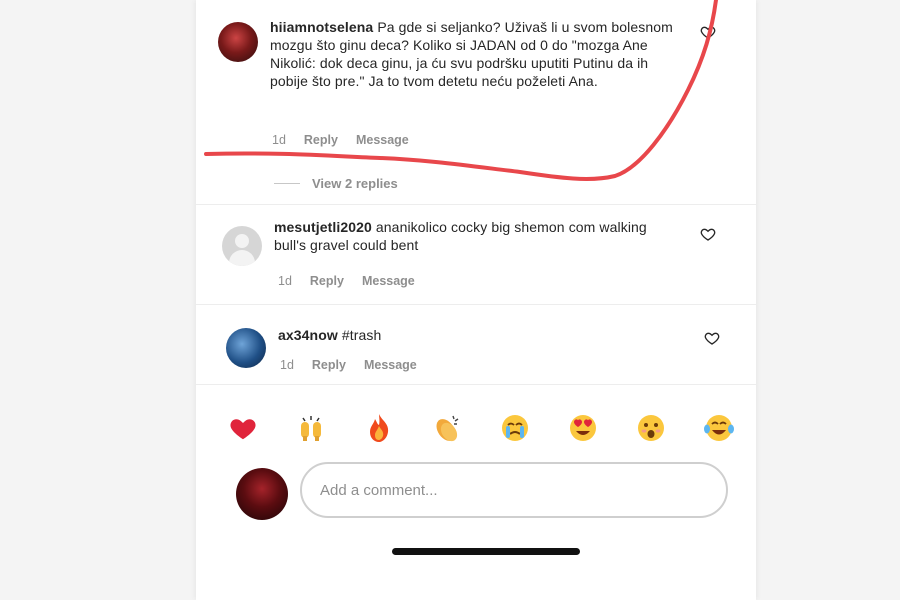 Image resolution: width=900 pixels, height=600 pixels. Describe the element at coordinates (478, 335) in the screenshot. I see `comment-text: ax34now #trash` at that location.